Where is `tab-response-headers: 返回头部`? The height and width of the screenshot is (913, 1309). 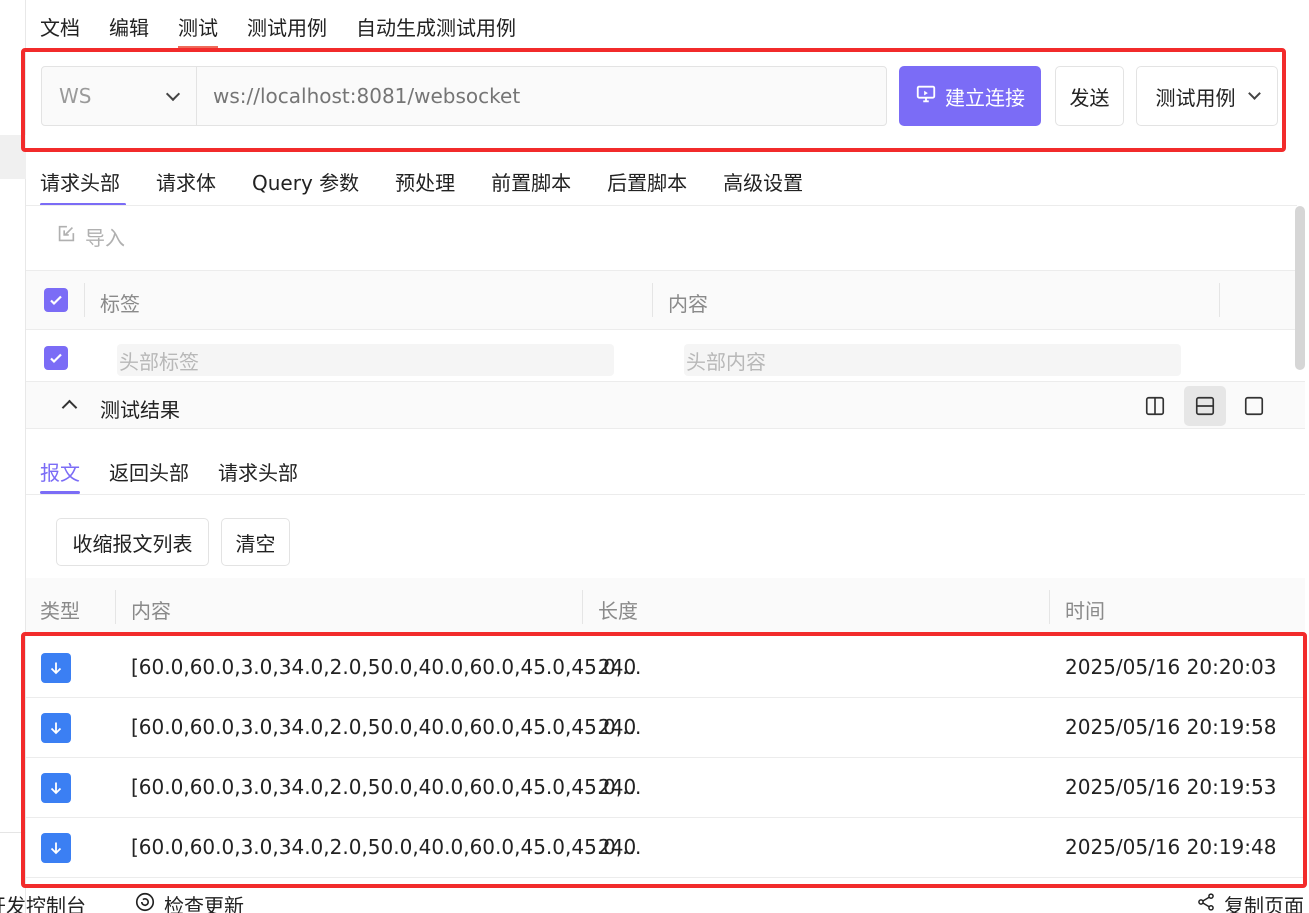
tab-response-headers: 返回头部 is located at coordinates (149, 470).